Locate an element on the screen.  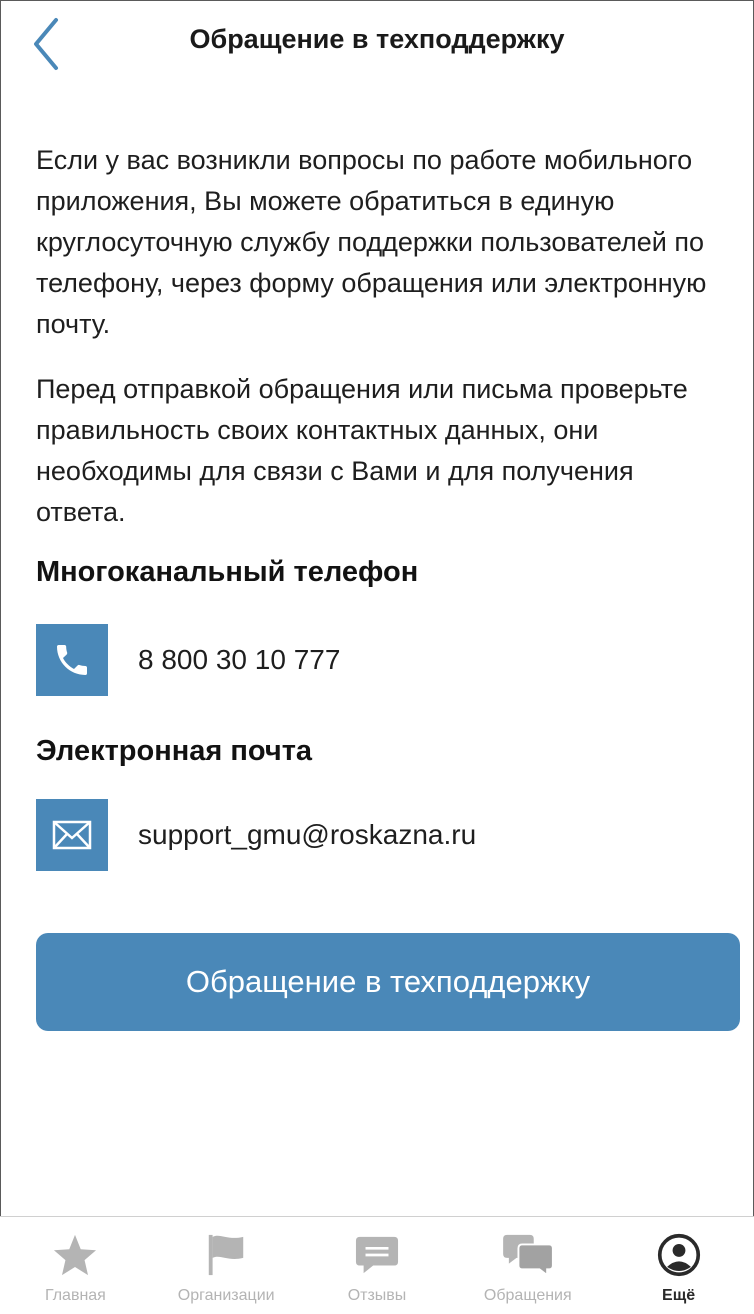
phone-row: 8 800 30 10 777 is located at coordinates (188, 660).